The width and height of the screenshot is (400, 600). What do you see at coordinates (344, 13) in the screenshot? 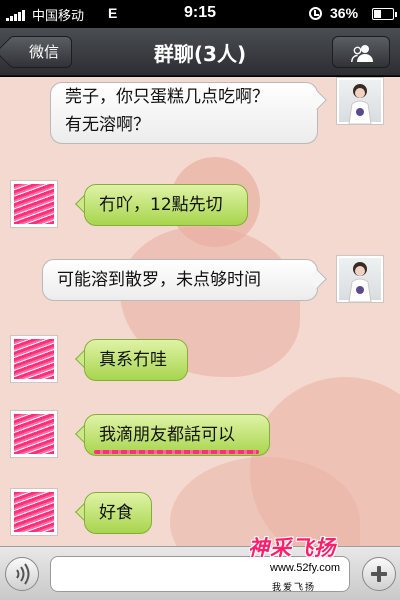
I see `battery-percentage: 36%` at bounding box center [344, 13].